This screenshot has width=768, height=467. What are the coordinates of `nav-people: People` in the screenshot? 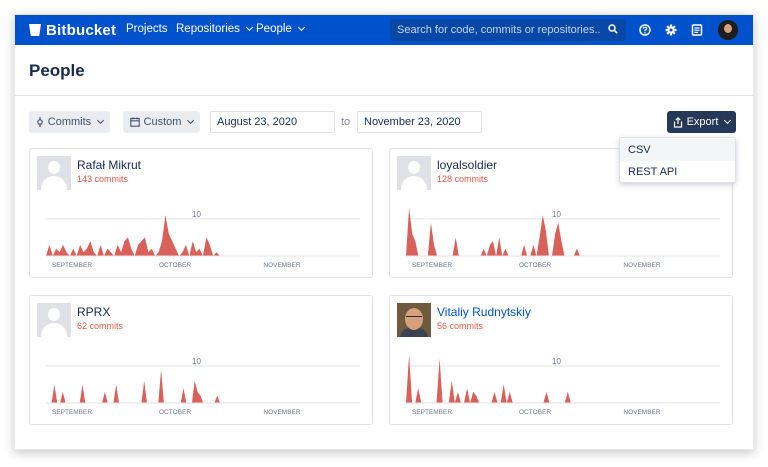 It's located at (280, 29).